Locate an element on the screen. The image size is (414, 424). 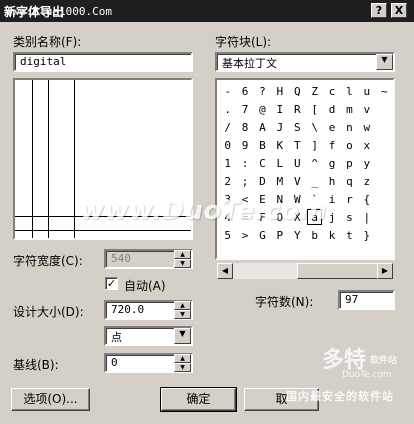
char-cell: L is located at coordinates (279, 163).